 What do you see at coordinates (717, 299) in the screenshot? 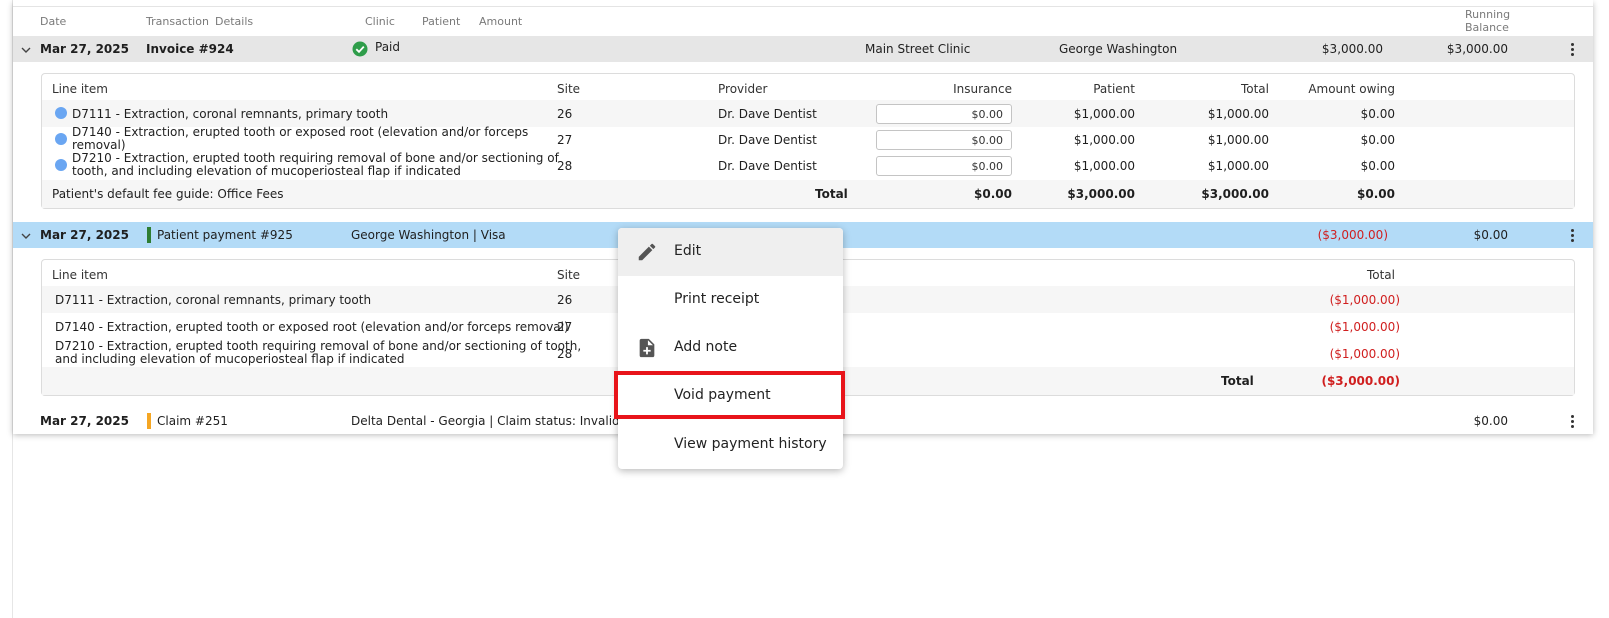
I see `menu-item-label: Print receipt` at bounding box center [717, 299].